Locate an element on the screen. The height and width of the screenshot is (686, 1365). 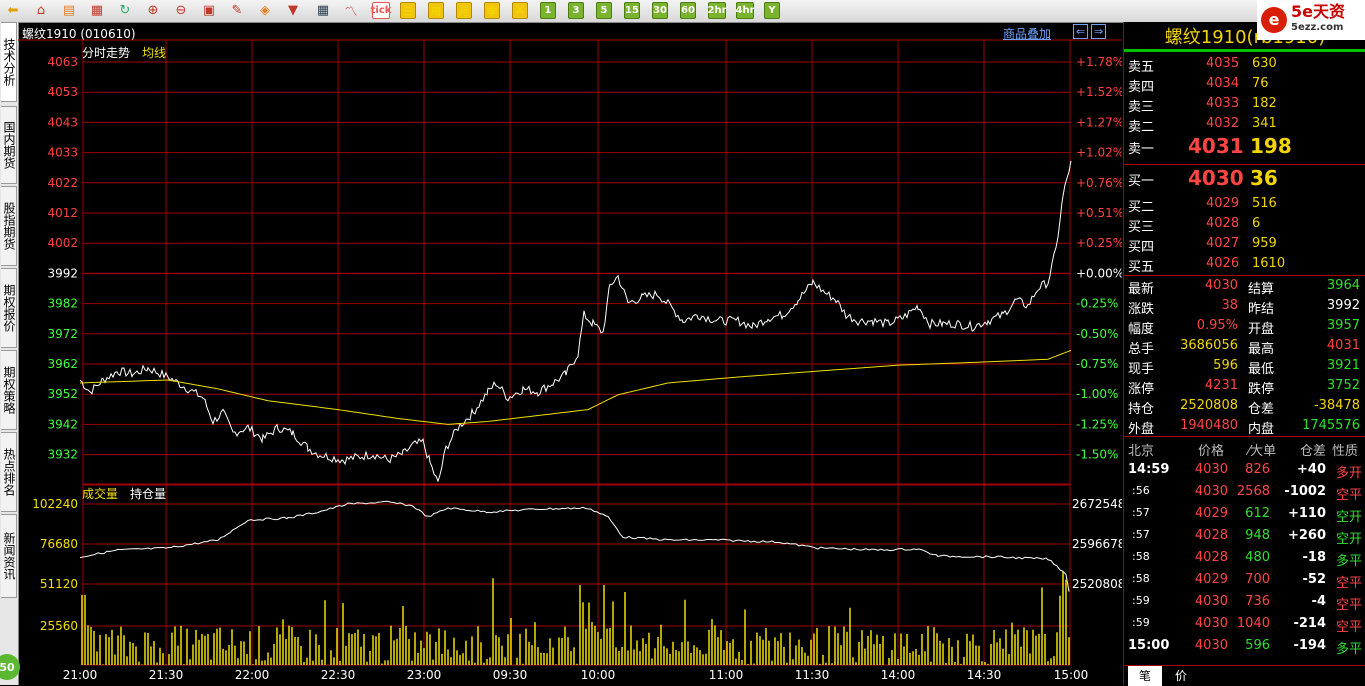
tick-row: 15:00 4030 596 -194 多平 is located at coordinates (1244, 646).